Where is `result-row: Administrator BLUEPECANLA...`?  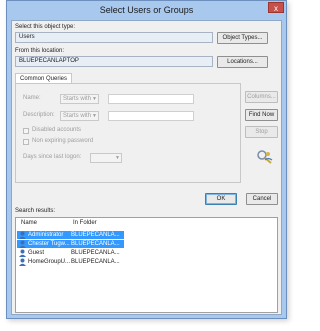 result-row: Administrator BLUEPECANLA... is located at coordinates (70, 235).